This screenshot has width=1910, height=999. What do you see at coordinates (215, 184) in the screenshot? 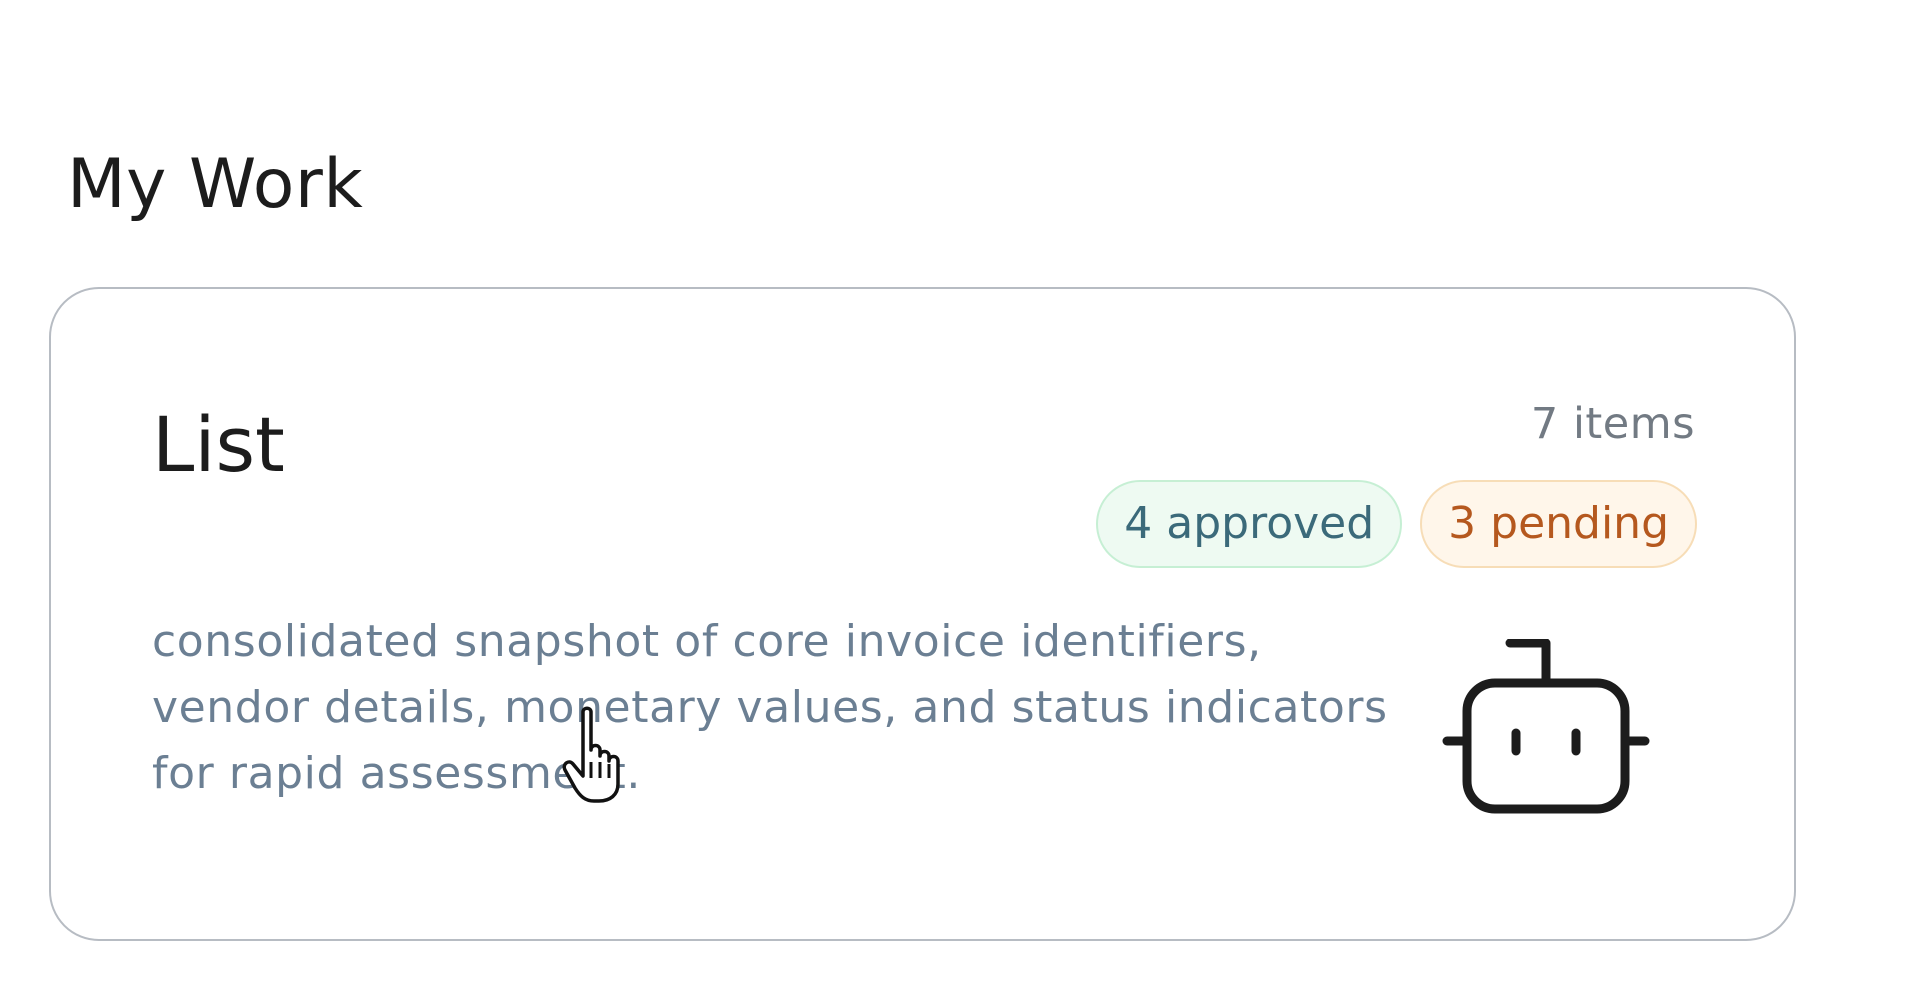
I see `page-title: My Work` at bounding box center [215, 184].